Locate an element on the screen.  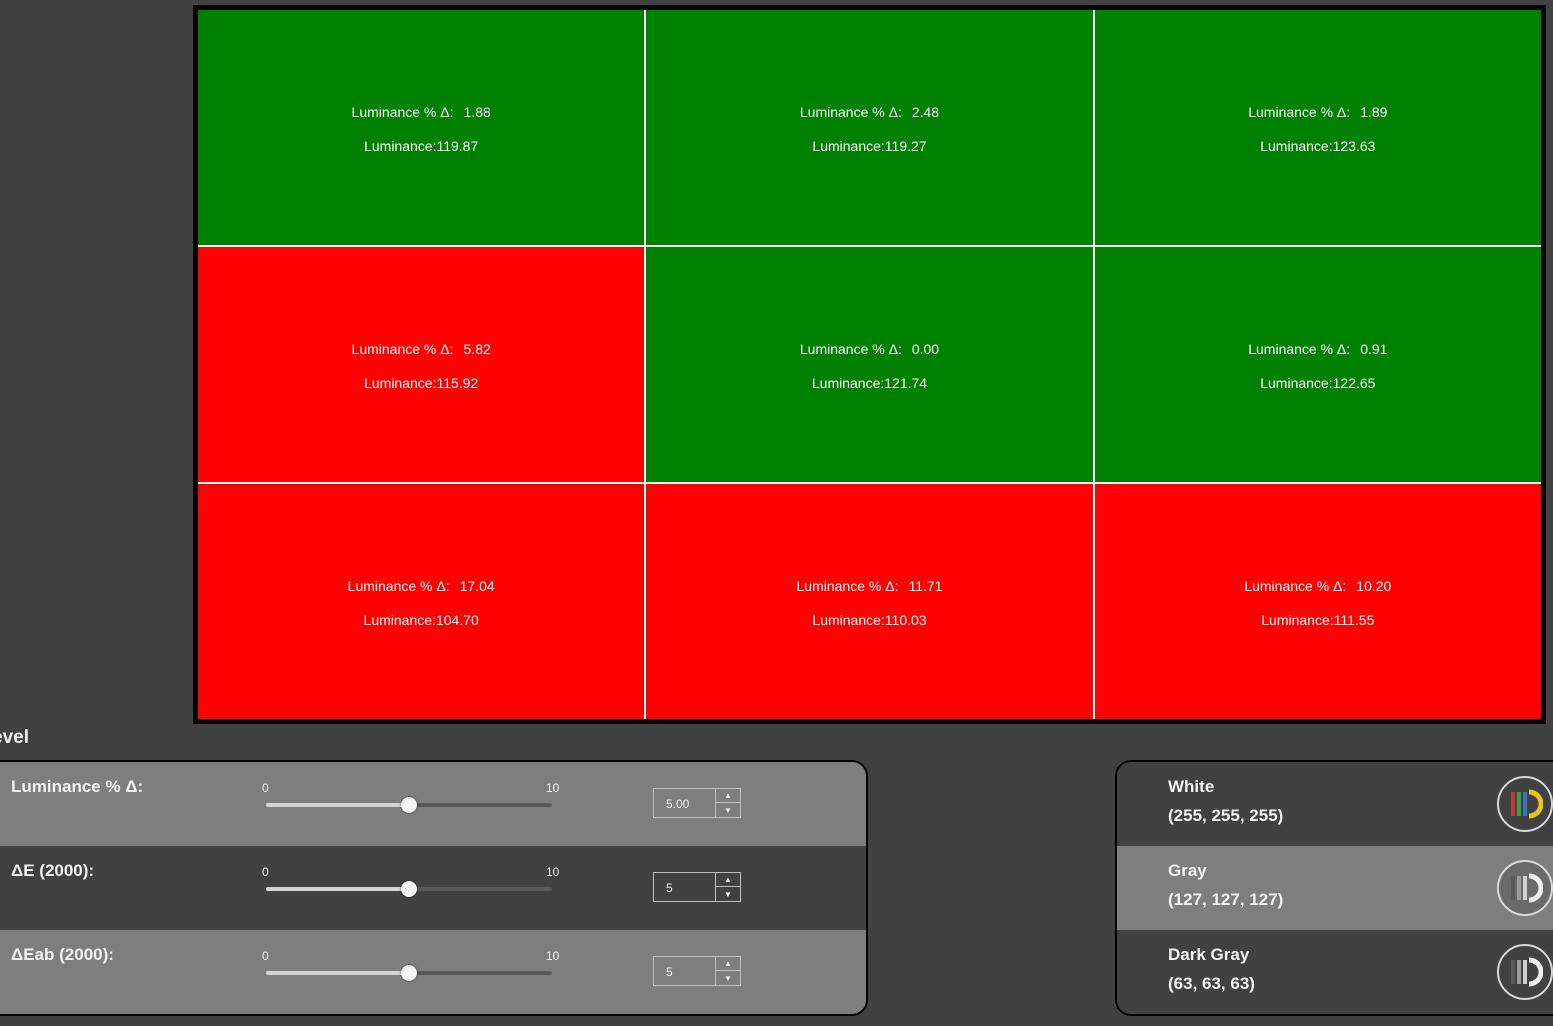
grid-cell: Luminance % Δ: 11.71 Luminance:110.03 is located at coordinates (869, 601).